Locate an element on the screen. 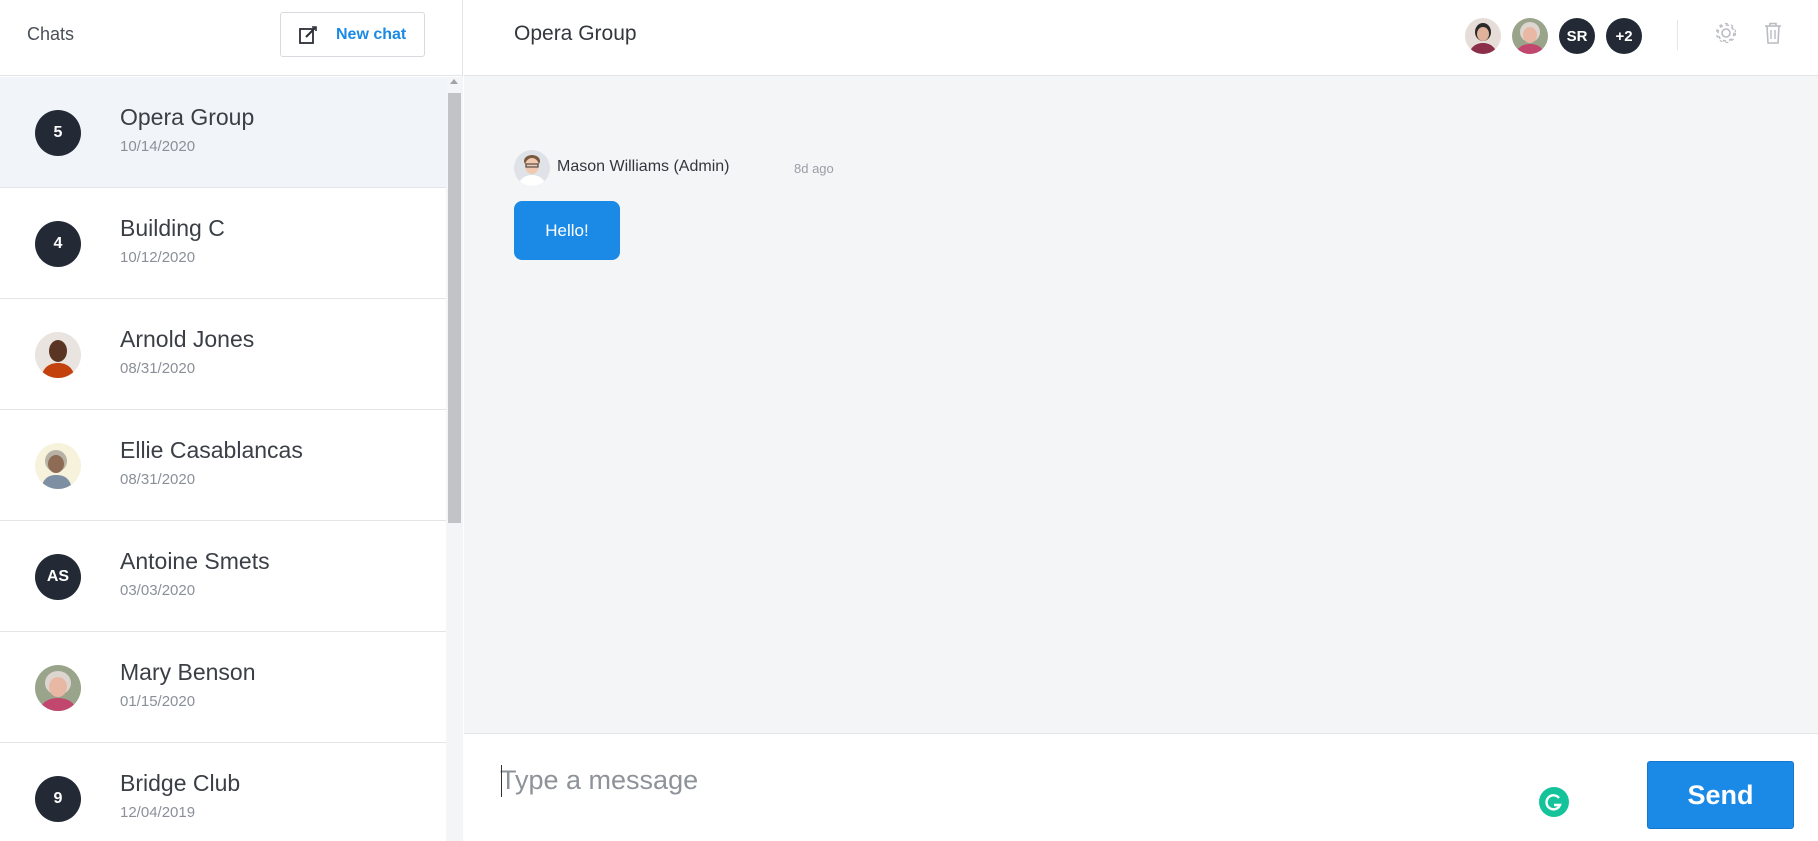 The height and width of the screenshot is (841, 1818). chat-name: Building C is located at coordinates (172, 228).